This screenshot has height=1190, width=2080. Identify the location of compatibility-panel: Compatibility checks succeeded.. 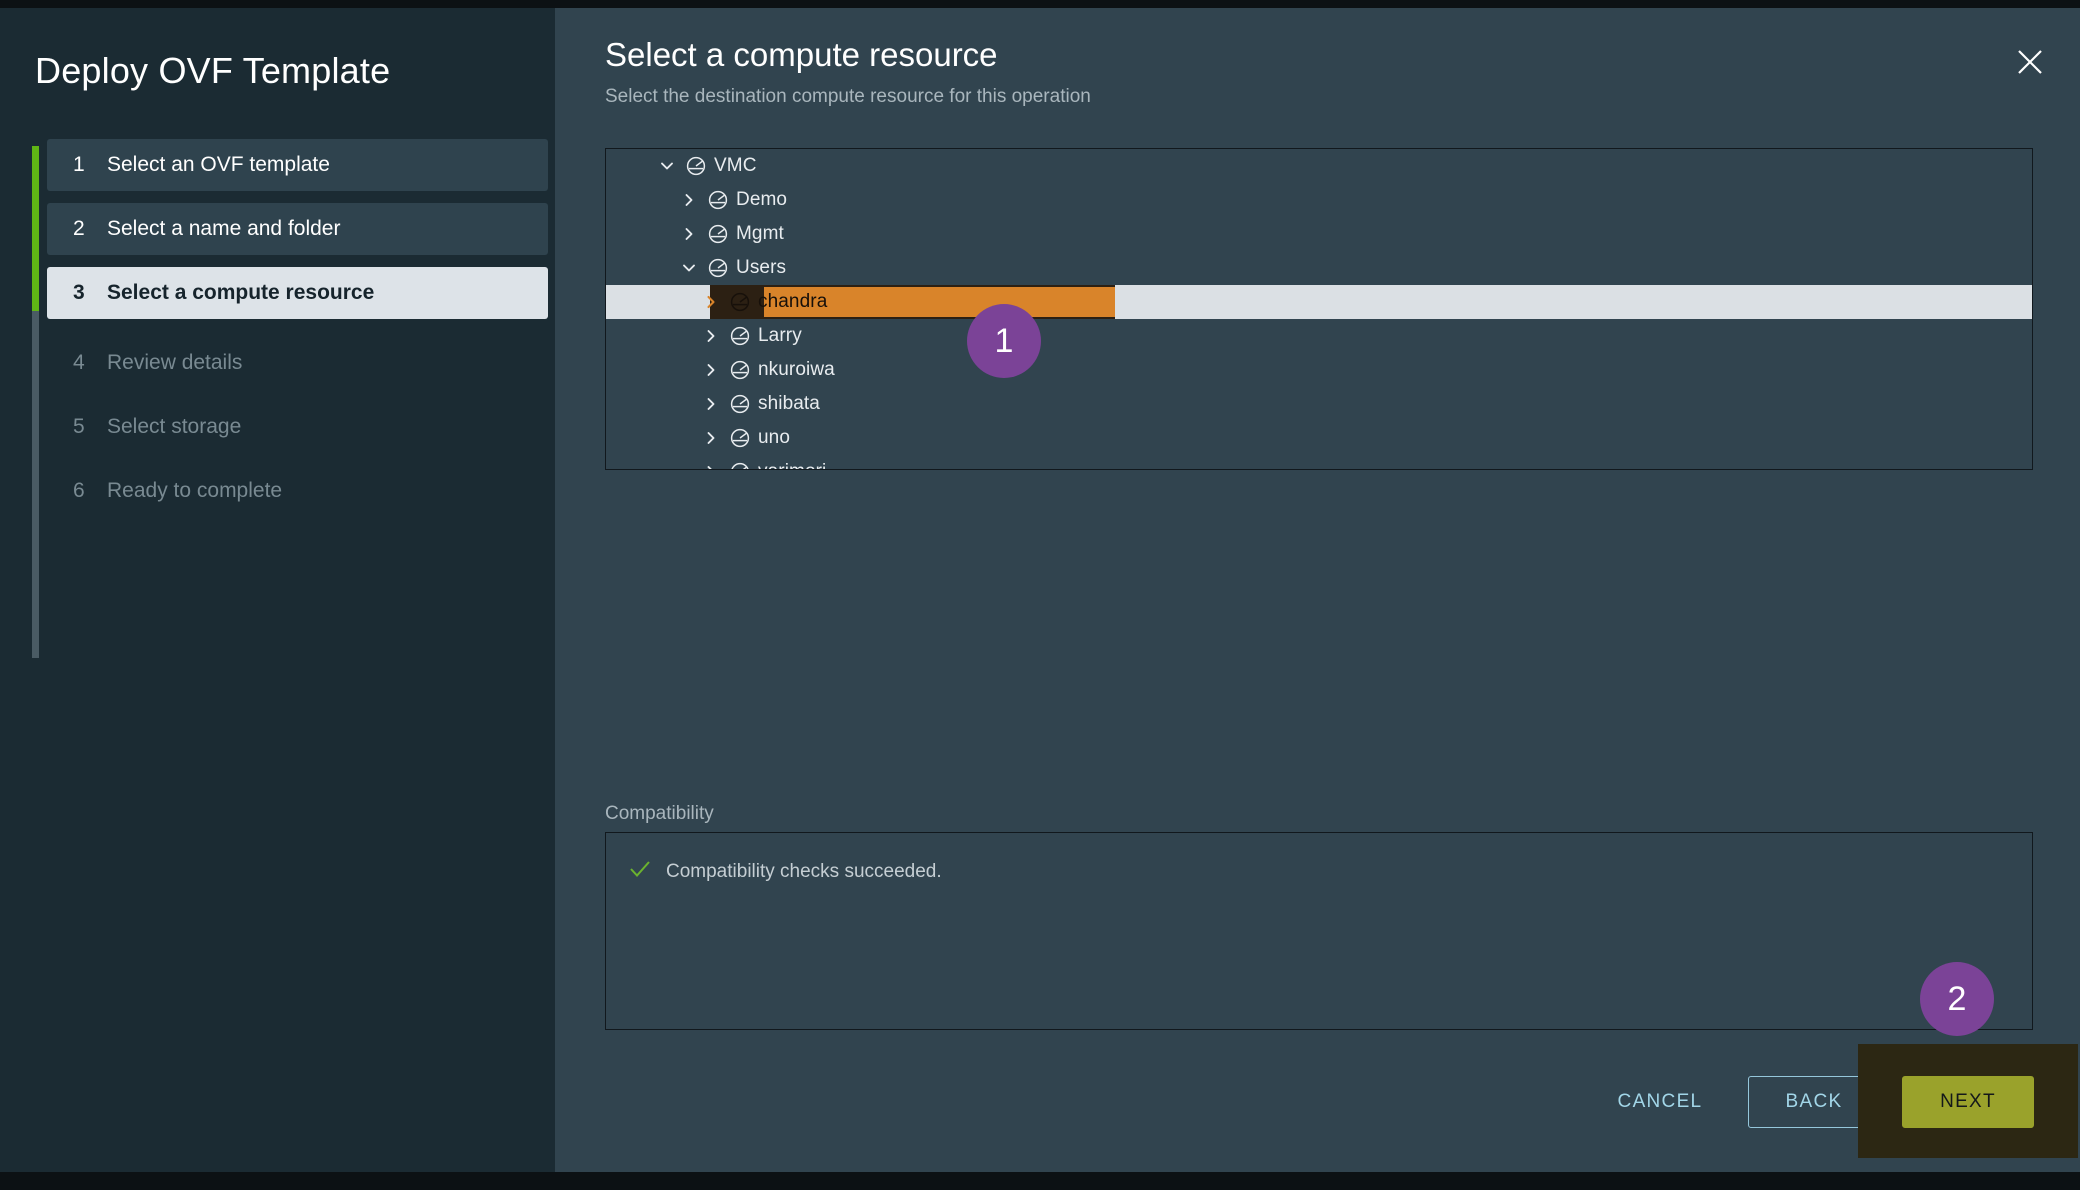
(1319, 931).